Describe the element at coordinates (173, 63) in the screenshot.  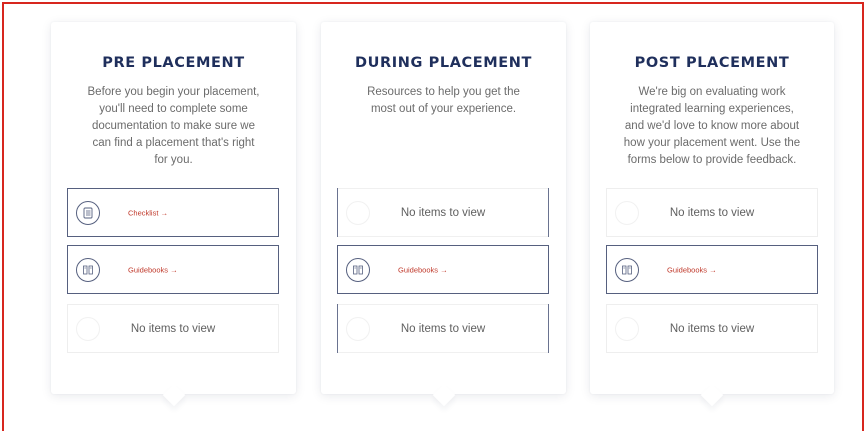
I see `card-title: PRE PLACEMENT` at that location.